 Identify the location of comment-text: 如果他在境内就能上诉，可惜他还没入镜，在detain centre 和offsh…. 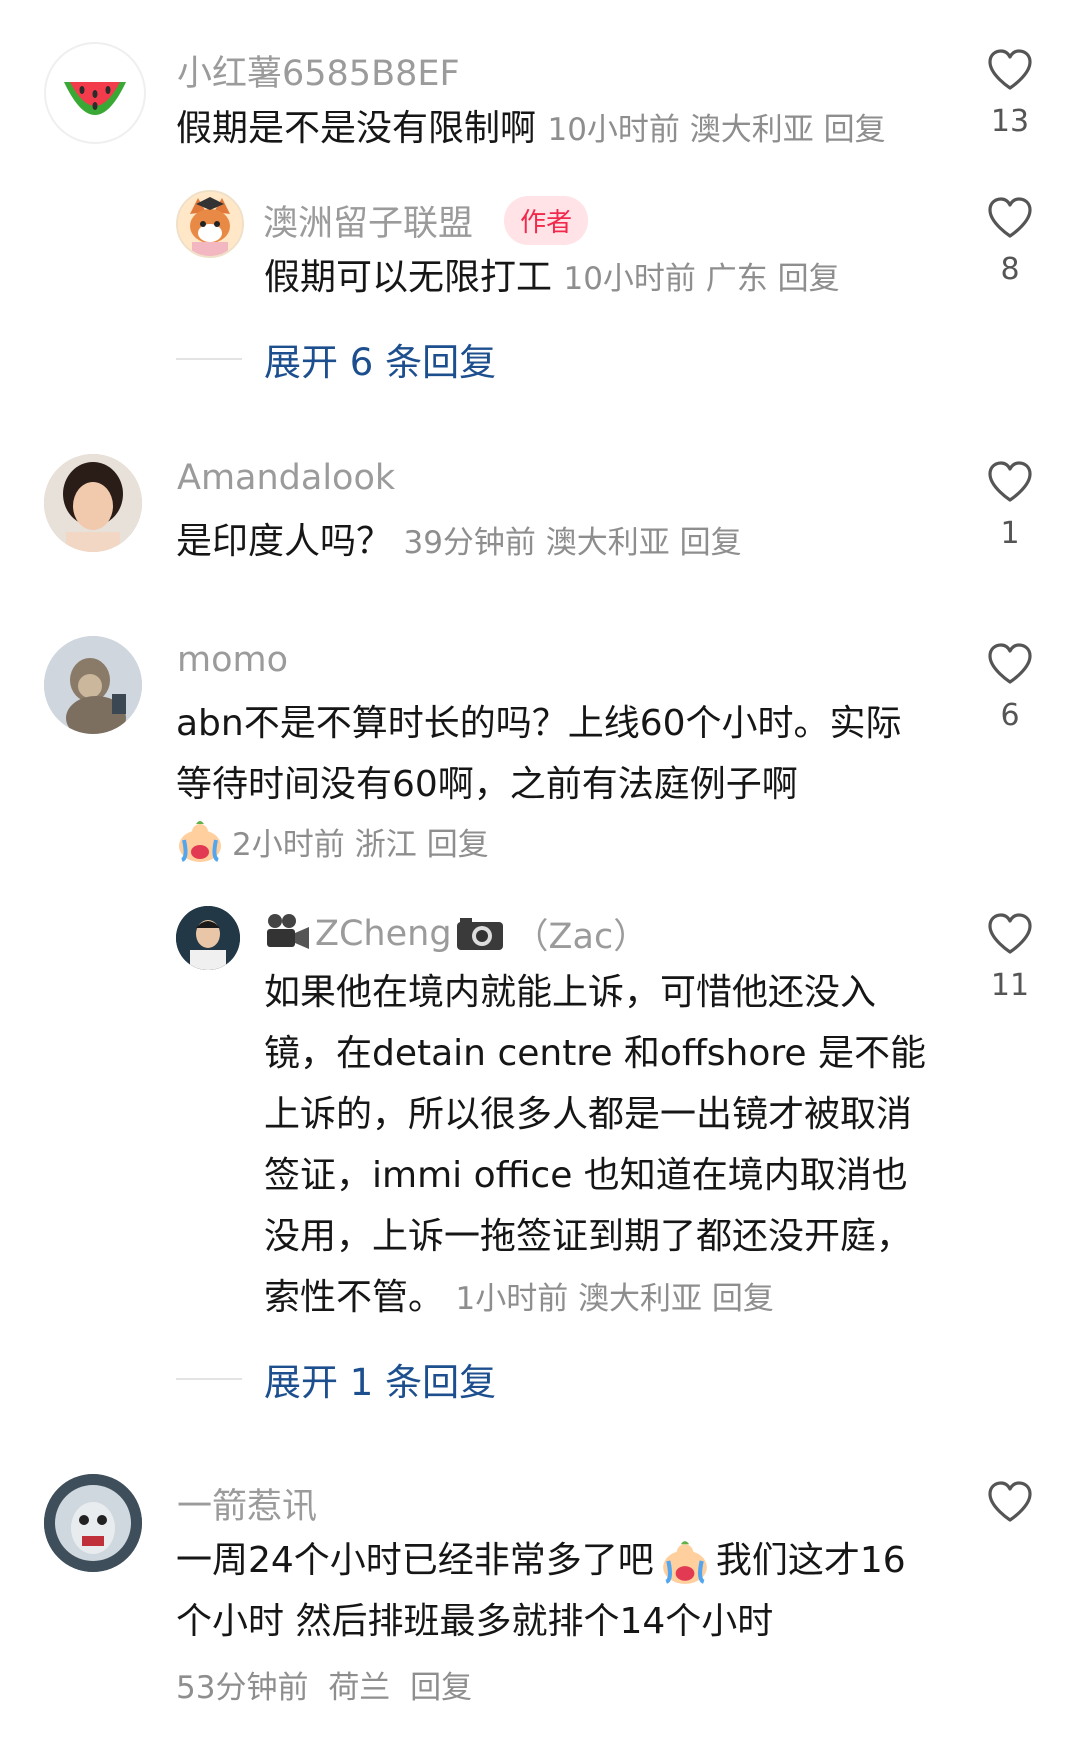
(595, 1145).